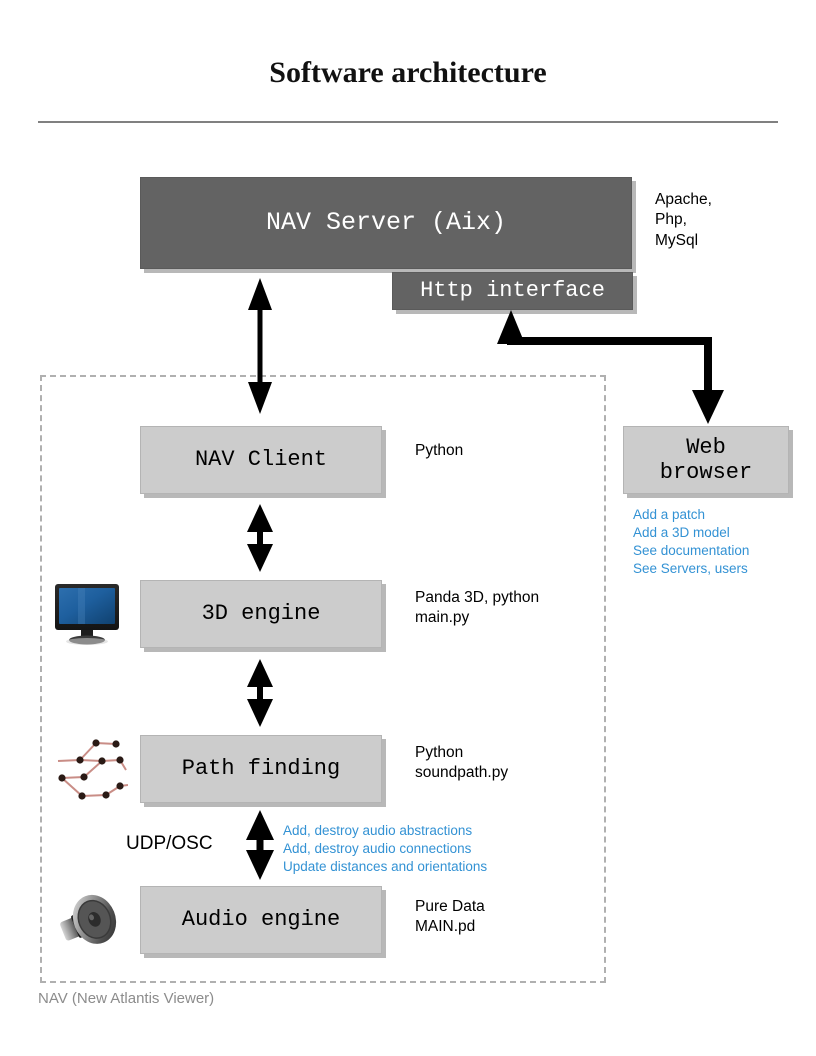 This screenshot has width=816, height=1056. What do you see at coordinates (691, 515) in the screenshot?
I see `web-browser-action-item: Add a patch` at bounding box center [691, 515].